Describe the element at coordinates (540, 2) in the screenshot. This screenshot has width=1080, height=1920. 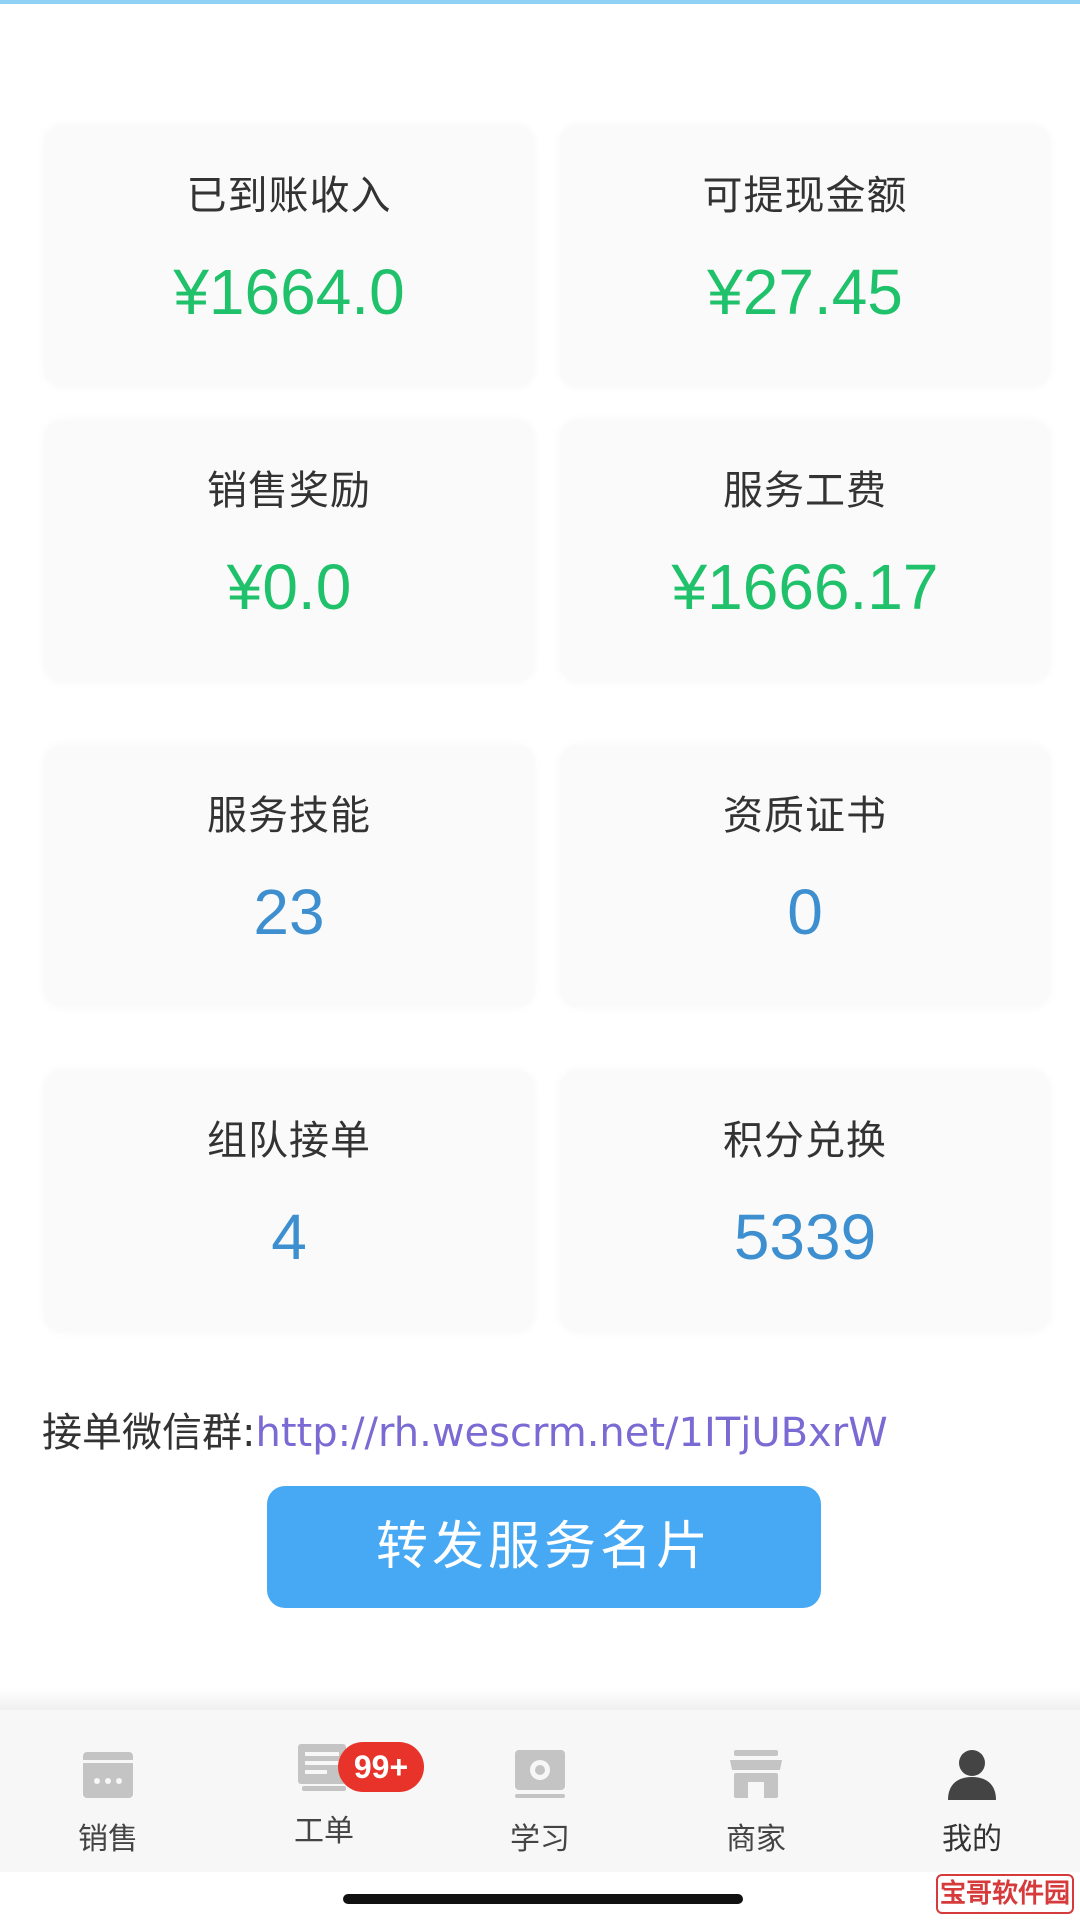
I see `top-accent-line` at that location.